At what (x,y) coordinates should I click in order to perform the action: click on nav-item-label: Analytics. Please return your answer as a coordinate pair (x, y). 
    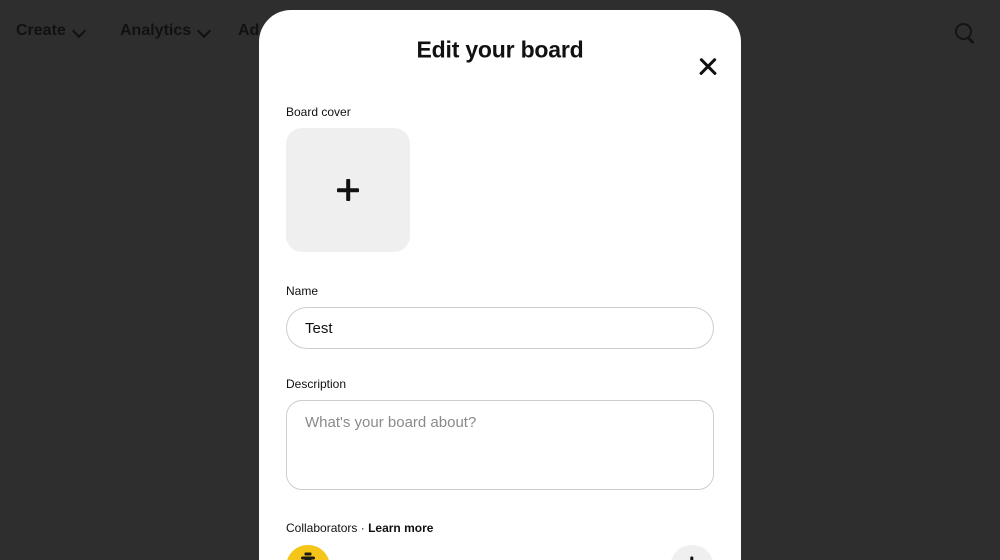
    Looking at the image, I should click on (156, 30).